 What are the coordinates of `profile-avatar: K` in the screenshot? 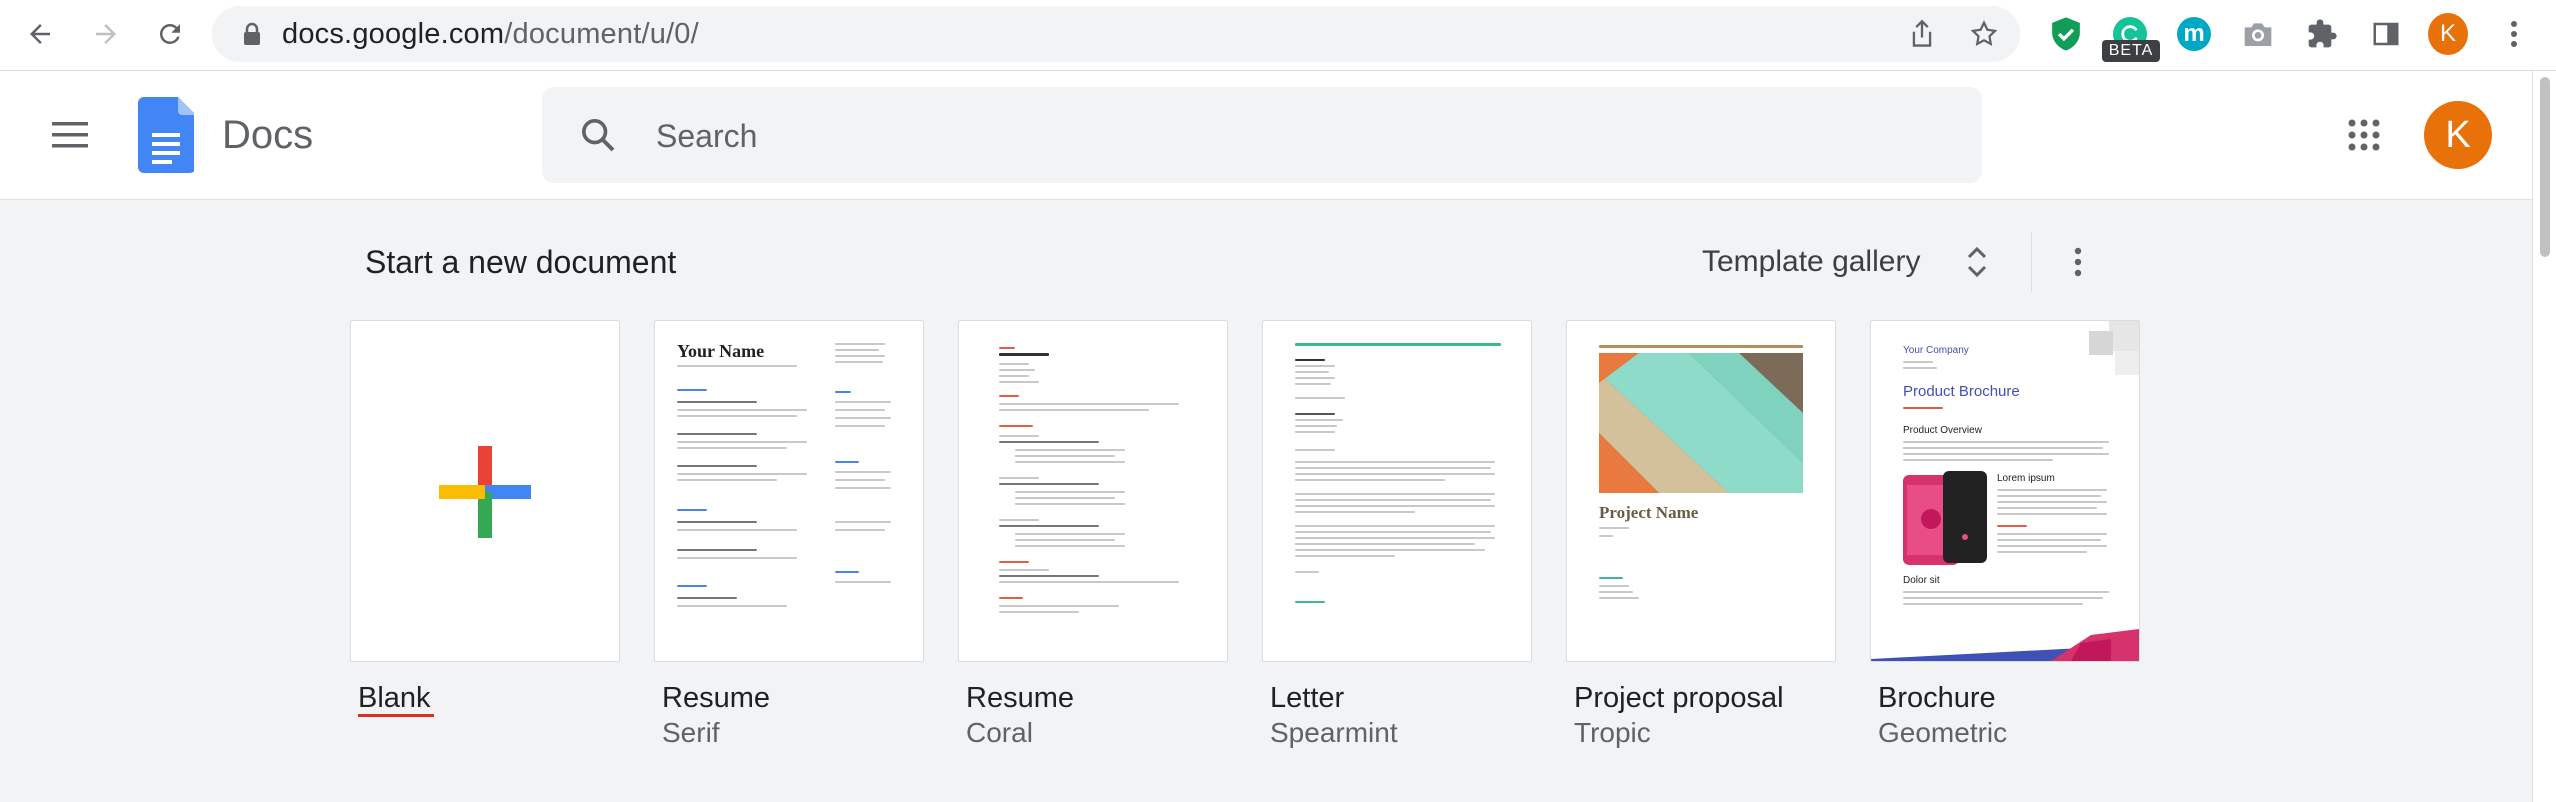 It's located at (2448, 34).